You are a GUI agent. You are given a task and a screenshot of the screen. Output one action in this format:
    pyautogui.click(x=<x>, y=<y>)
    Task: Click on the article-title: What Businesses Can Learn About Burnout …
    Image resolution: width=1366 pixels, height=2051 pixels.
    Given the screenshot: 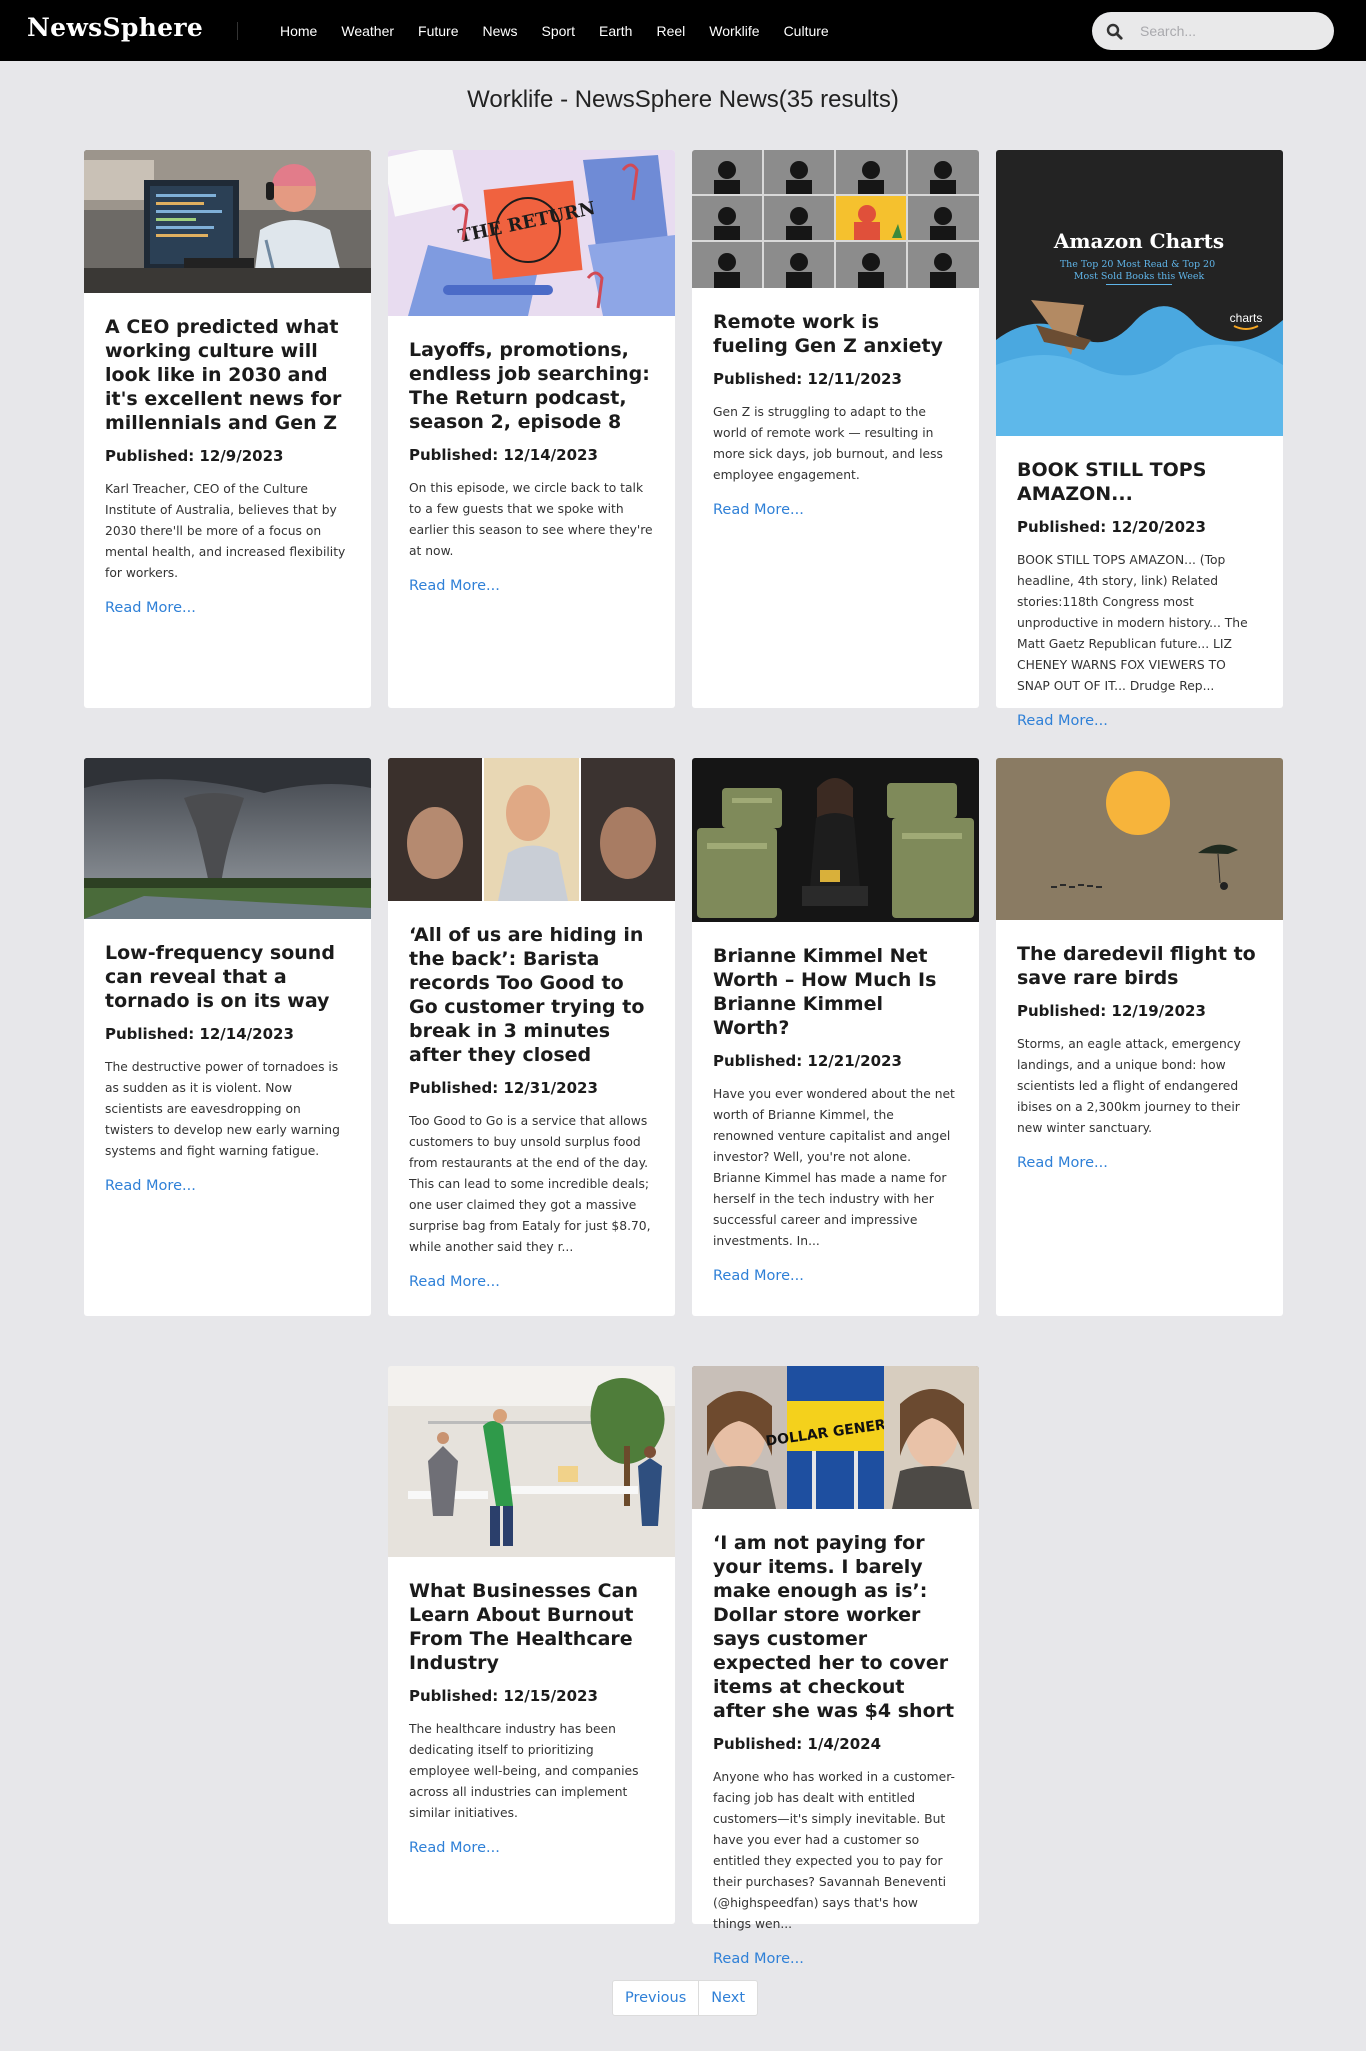 What is the action you would take?
    pyautogui.click(x=531, y=1627)
    